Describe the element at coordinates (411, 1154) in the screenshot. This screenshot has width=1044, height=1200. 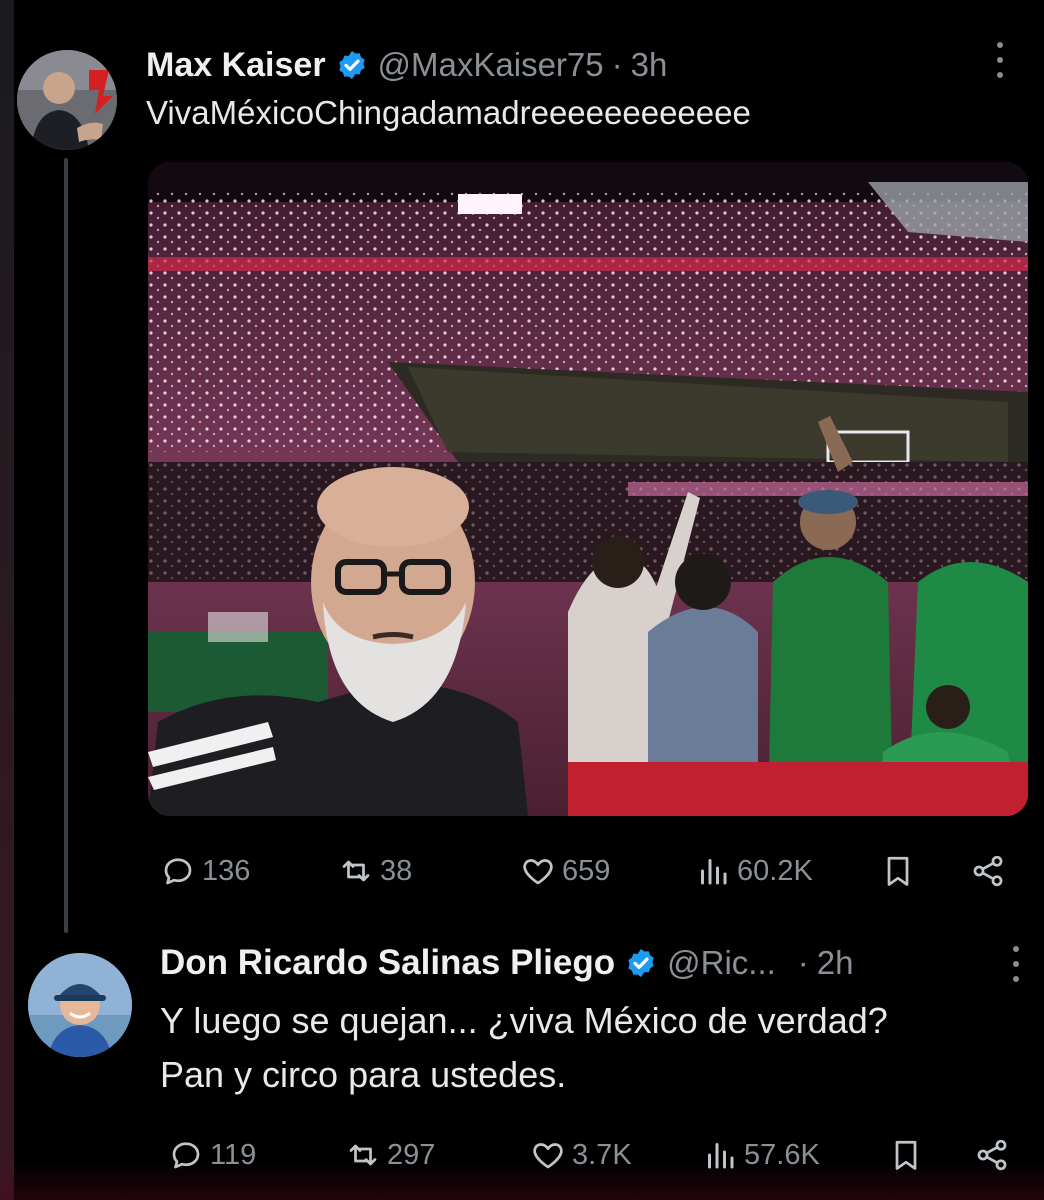
I see `repost-count: 297` at that location.